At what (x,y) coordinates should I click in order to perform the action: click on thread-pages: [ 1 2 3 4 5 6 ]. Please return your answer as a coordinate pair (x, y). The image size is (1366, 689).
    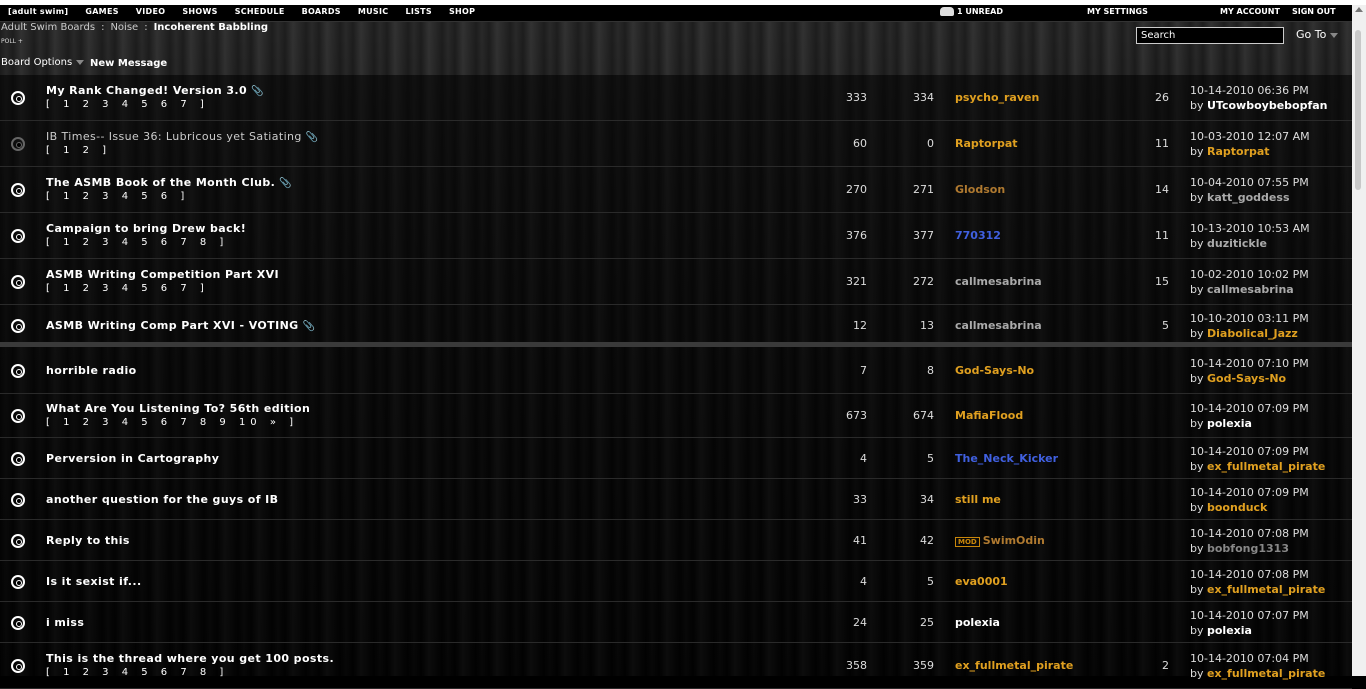
    Looking at the image, I should click on (117, 196).